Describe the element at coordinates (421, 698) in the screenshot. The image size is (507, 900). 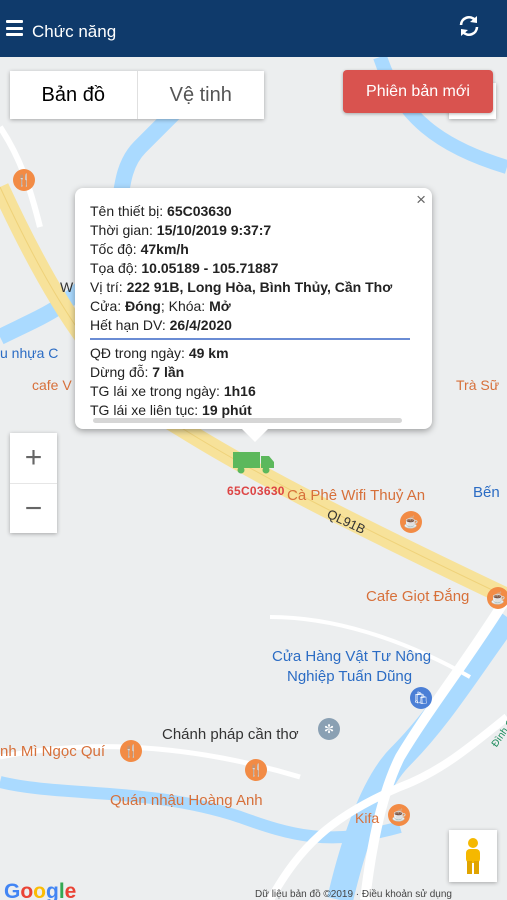
I see `shop-pin-icon: 🛍` at that location.